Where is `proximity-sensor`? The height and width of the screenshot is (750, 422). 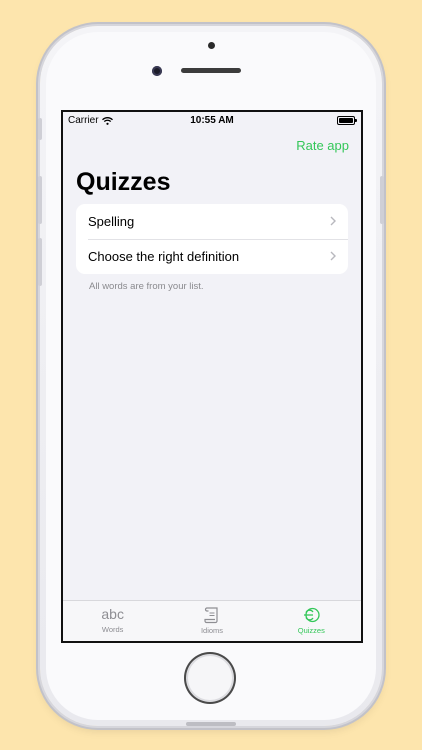 proximity-sensor is located at coordinates (211, 45).